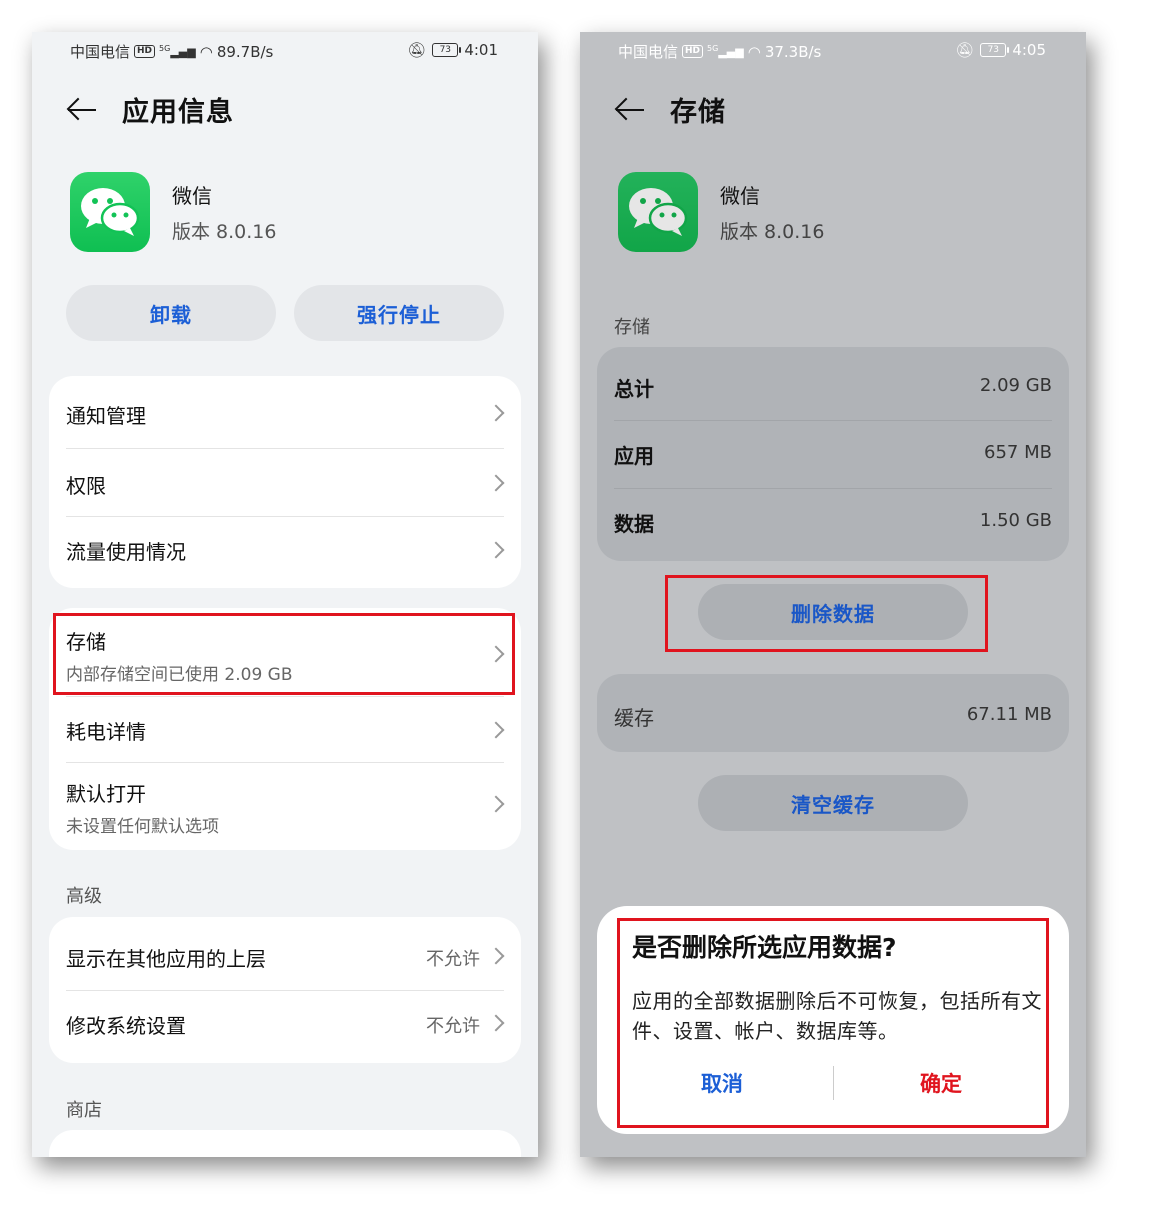 The width and height of the screenshot is (1151, 1222). Describe the element at coordinates (1018, 452) in the screenshot. I see `storage-row-value: 657 MB` at that location.